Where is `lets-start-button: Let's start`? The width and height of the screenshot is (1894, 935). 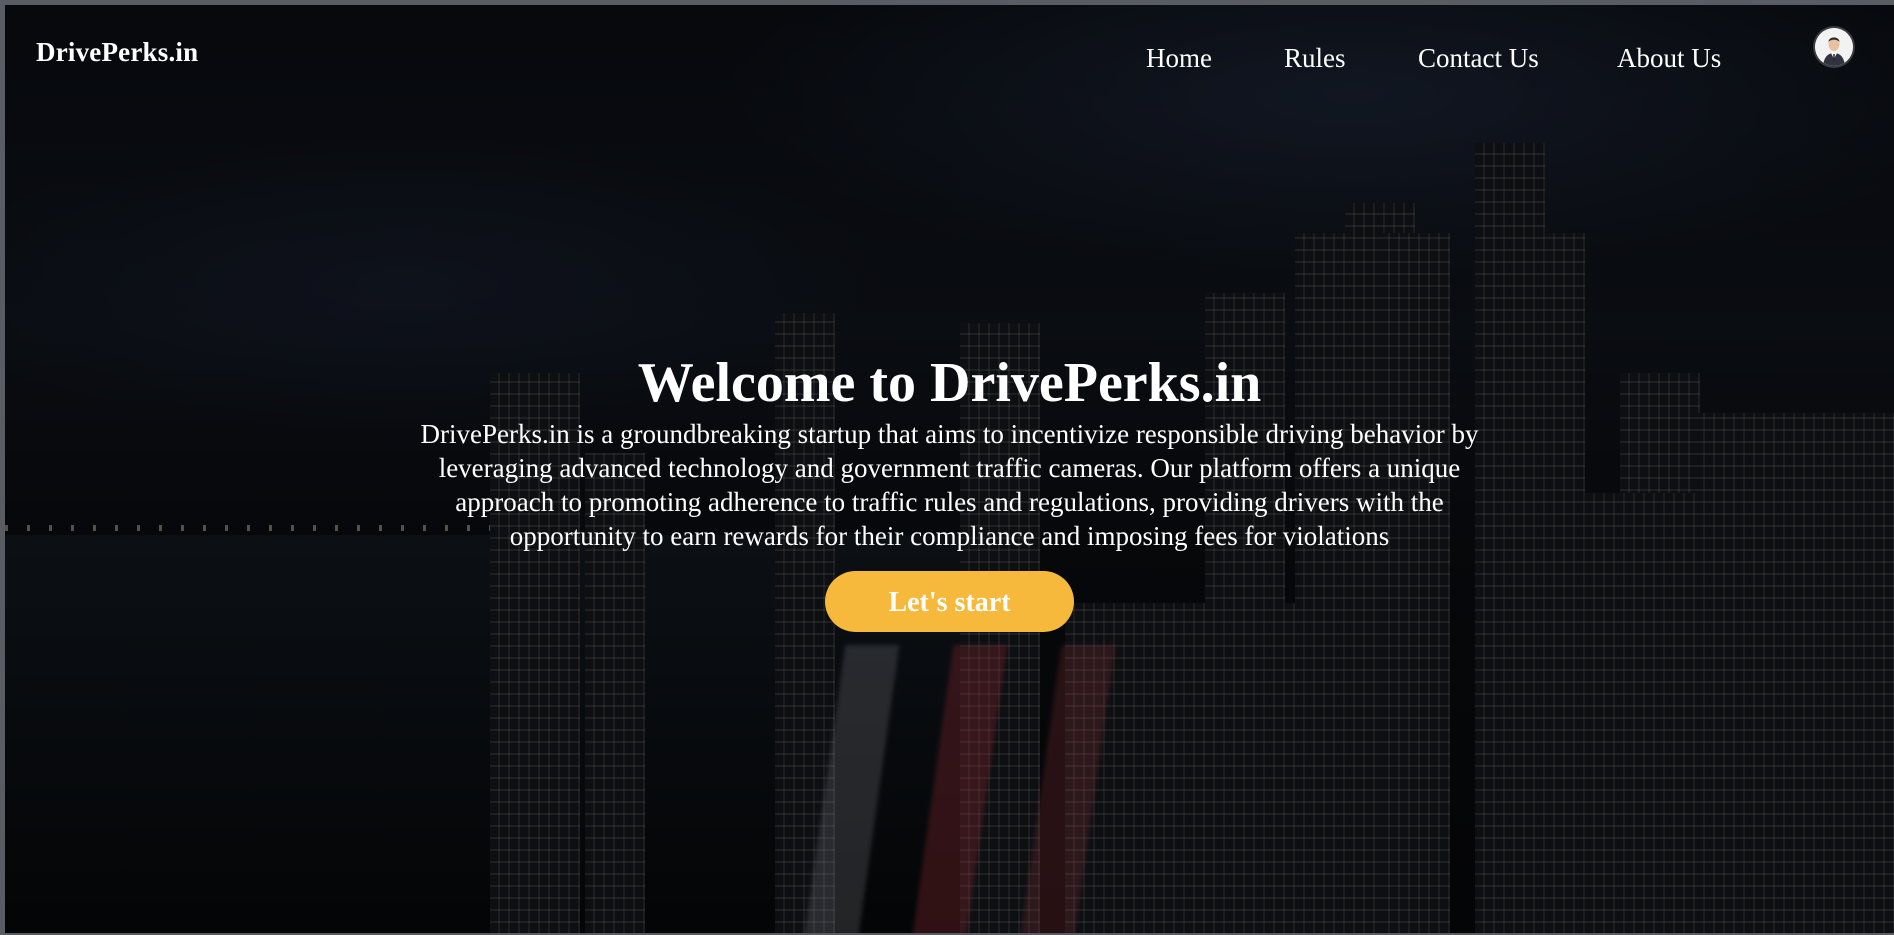 lets-start-button: Let's start is located at coordinates (949, 601).